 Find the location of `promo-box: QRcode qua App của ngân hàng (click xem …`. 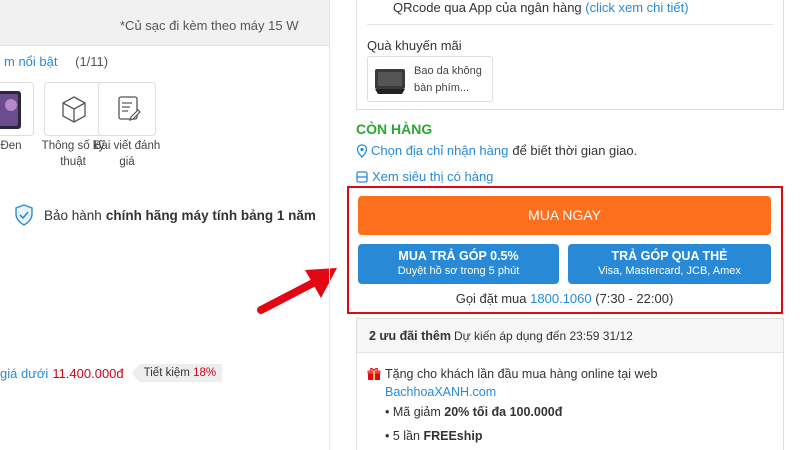

promo-box: QRcode qua App của ngân hàng (click xem … is located at coordinates (570, 55).